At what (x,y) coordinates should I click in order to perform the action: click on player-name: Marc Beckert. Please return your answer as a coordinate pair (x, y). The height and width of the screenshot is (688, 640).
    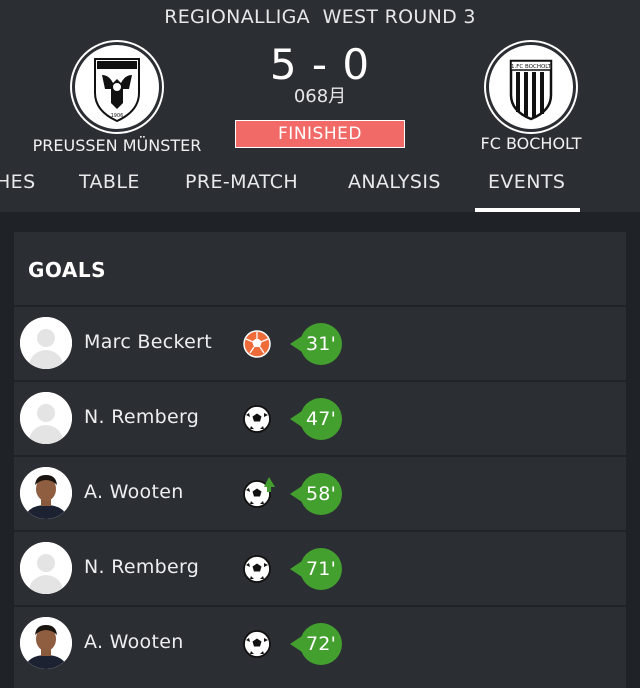
    Looking at the image, I should click on (148, 342).